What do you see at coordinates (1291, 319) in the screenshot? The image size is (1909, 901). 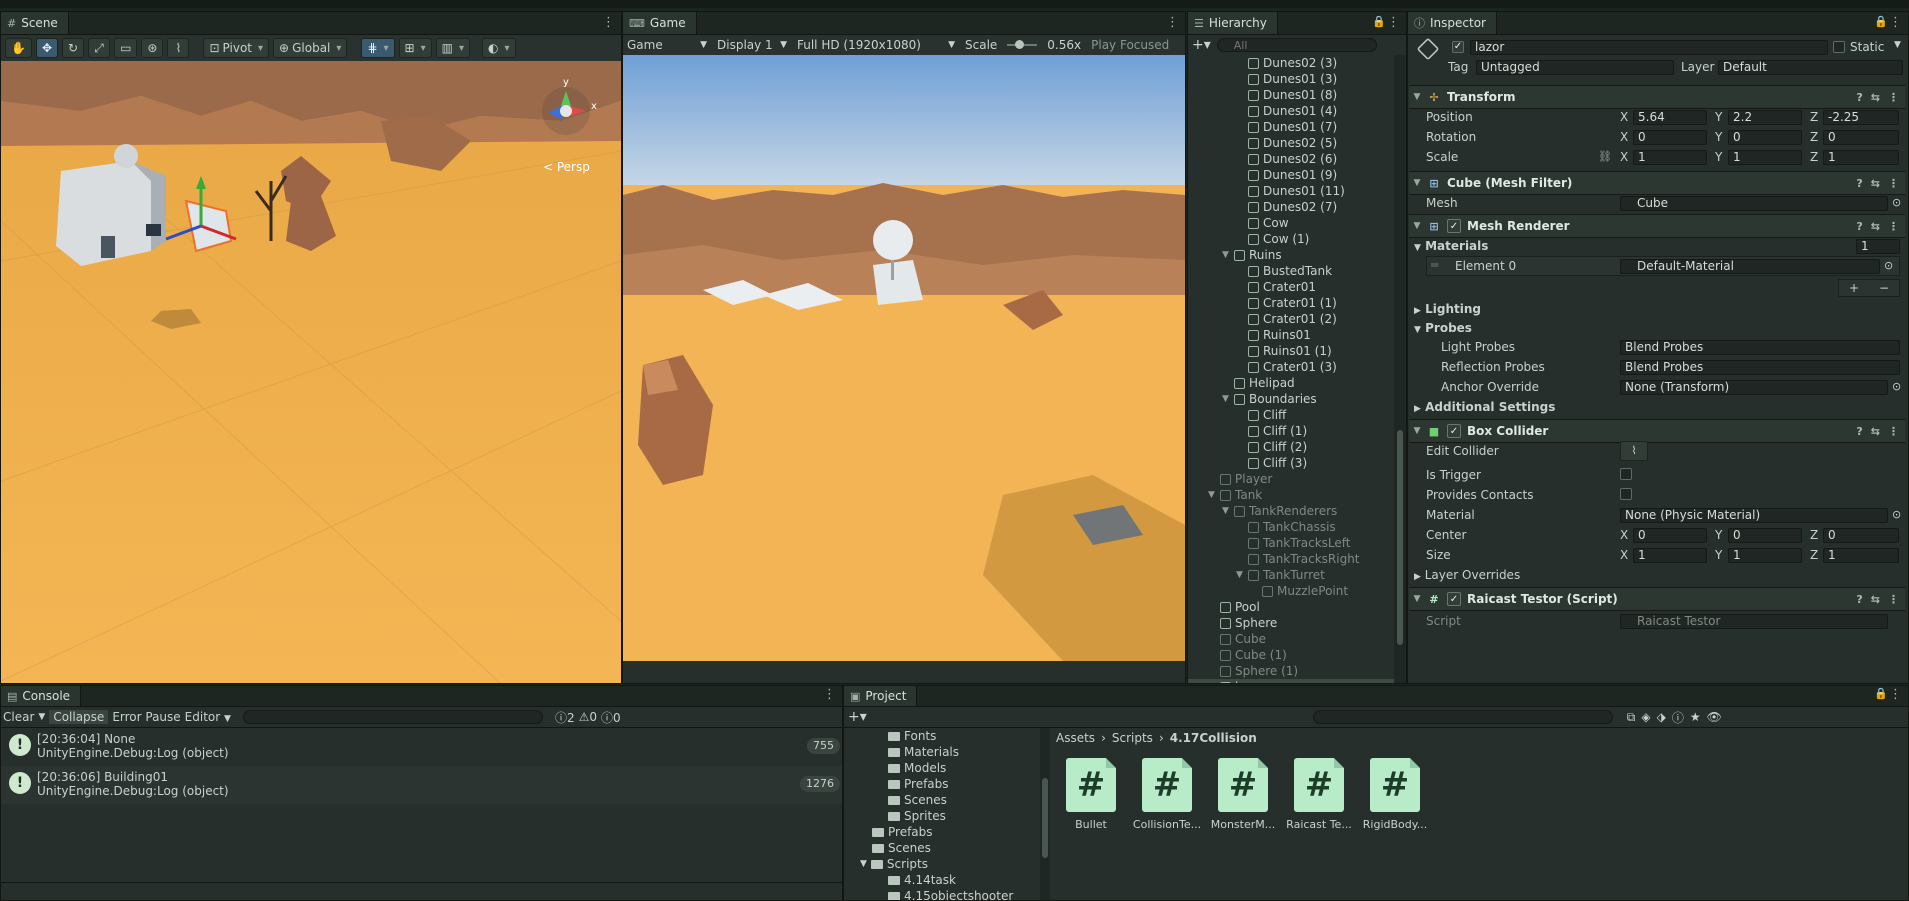 I see `hierarchy-item: Crater01 (2)` at bounding box center [1291, 319].